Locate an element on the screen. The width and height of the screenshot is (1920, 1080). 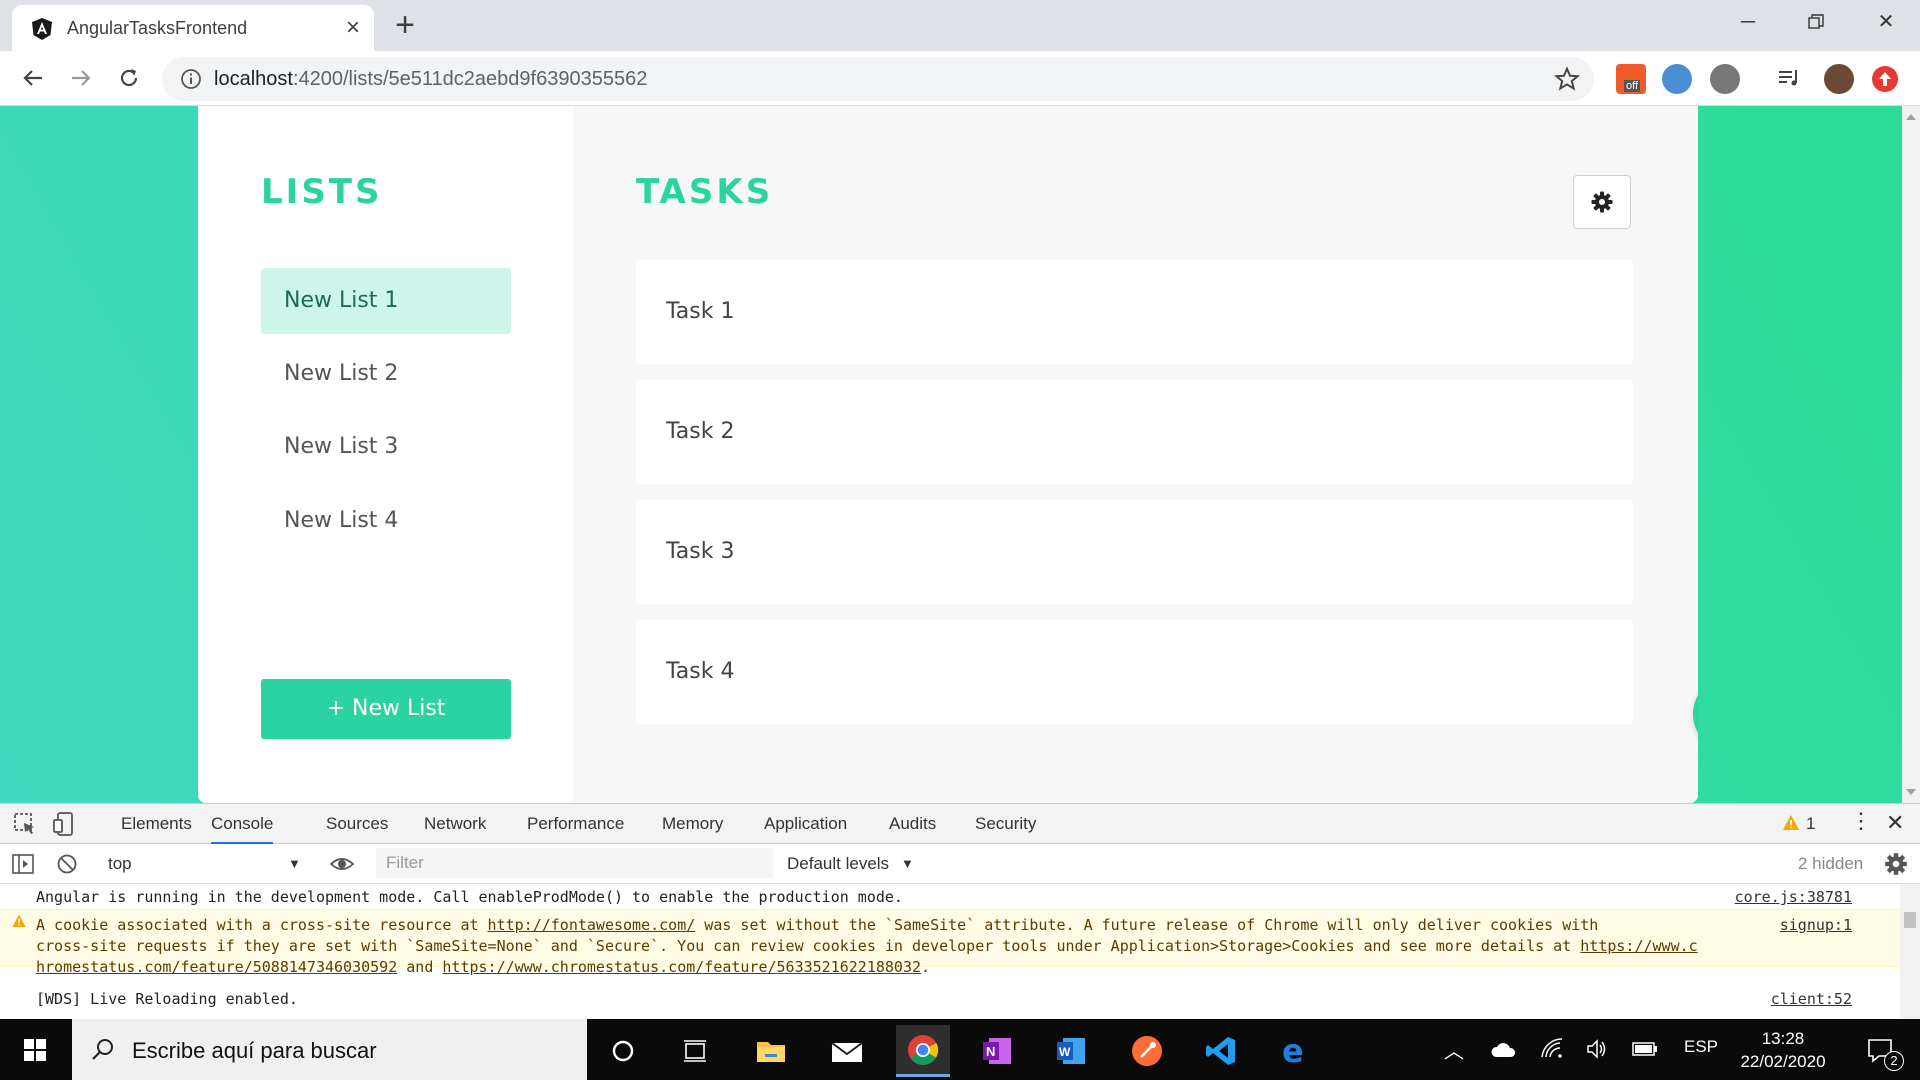
levels-dropdown-icon: ▼ is located at coordinates (907, 863).